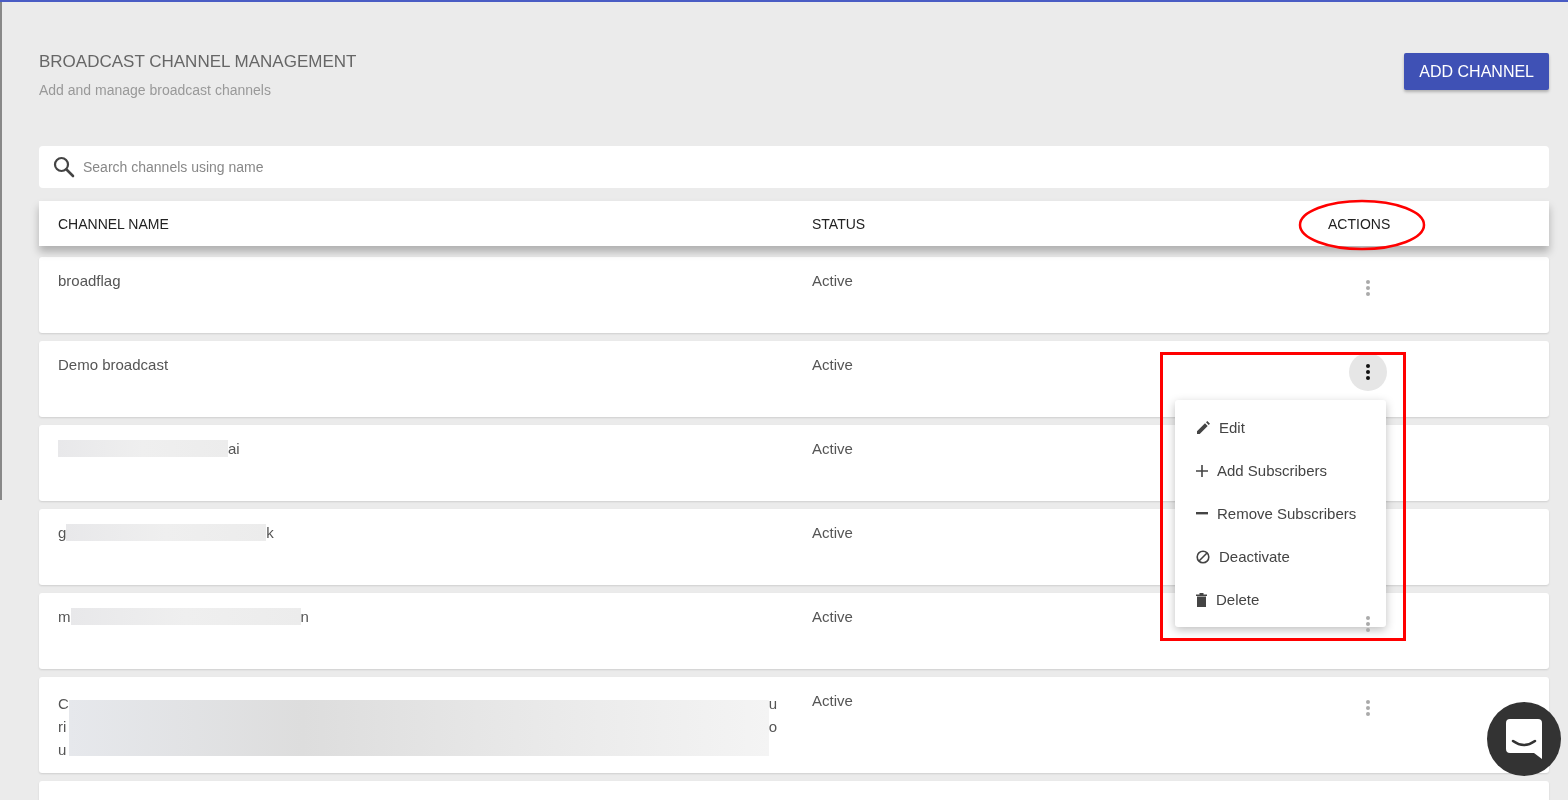 The height and width of the screenshot is (800, 1568). I want to click on channel-name: g, so click(62, 532).